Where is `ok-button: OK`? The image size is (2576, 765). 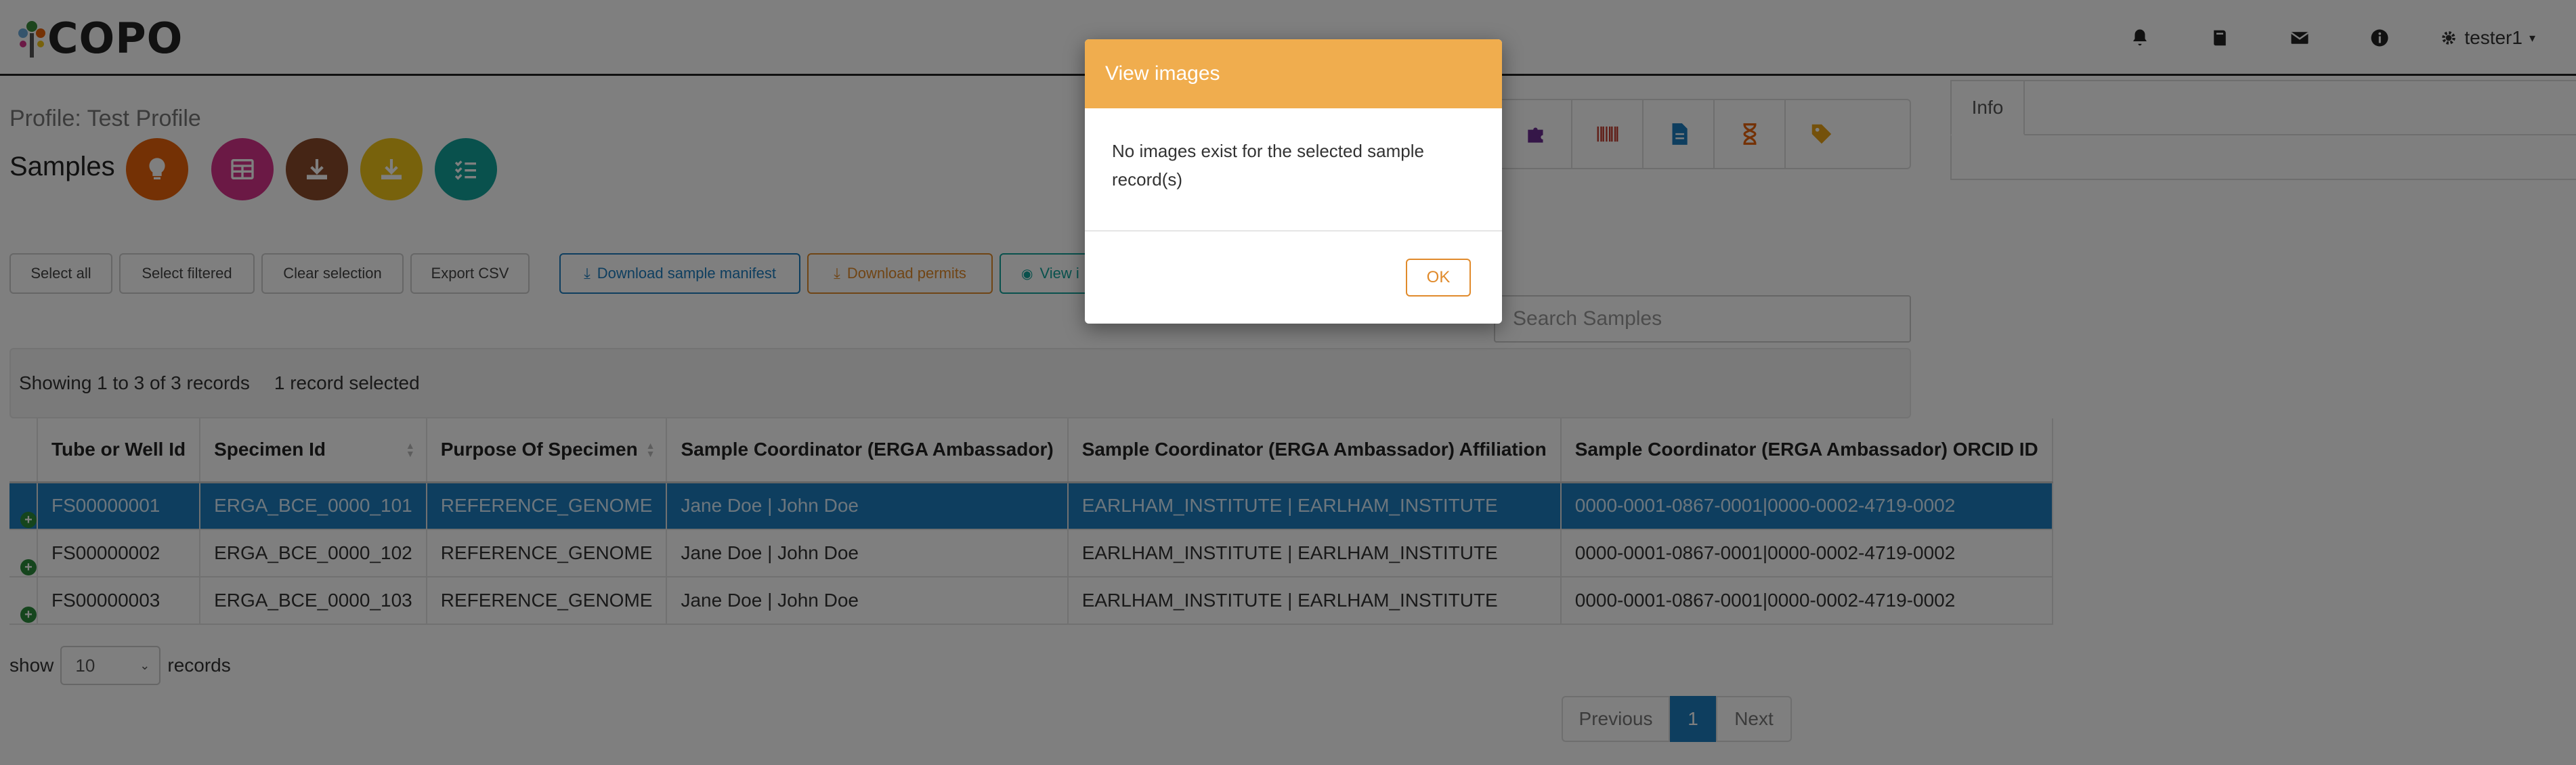
ok-button: OK is located at coordinates (1438, 278).